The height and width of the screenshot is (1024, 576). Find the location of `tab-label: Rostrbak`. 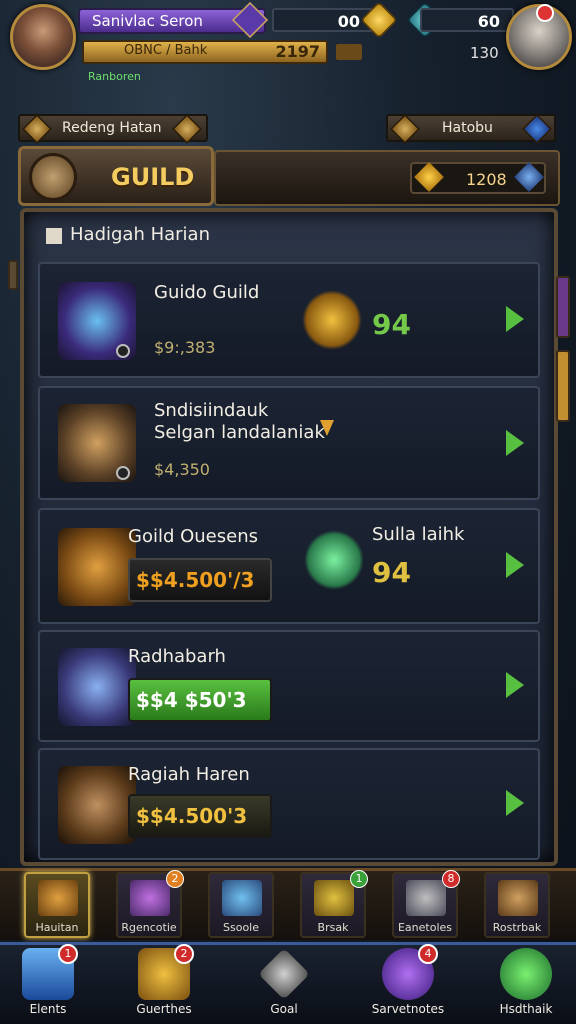

tab-label: Rostrbak is located at coordinates (517, 927).